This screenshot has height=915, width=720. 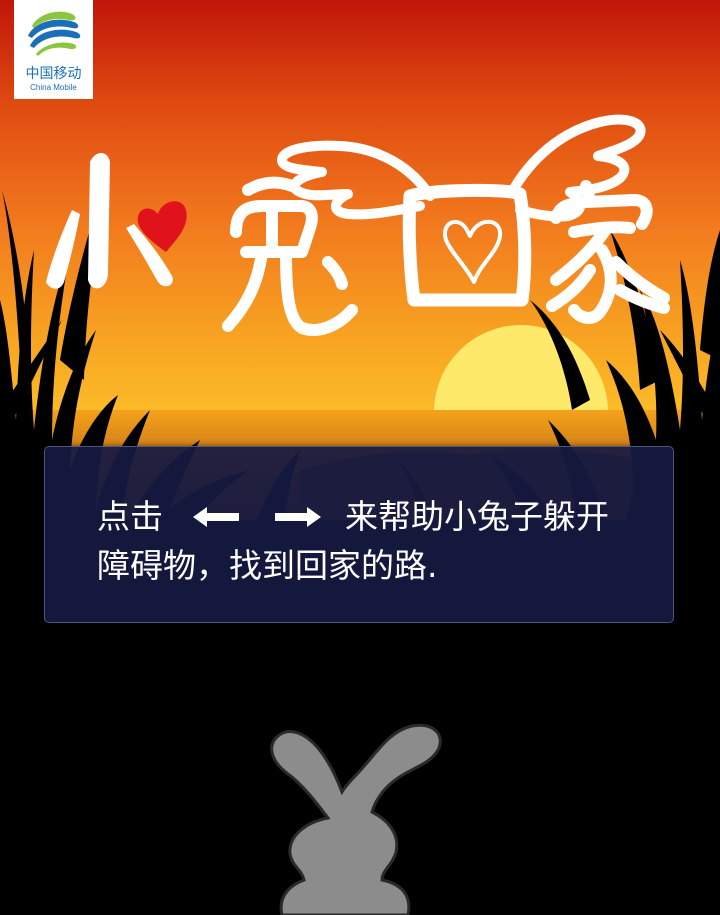 What do you see at coordinates (53, 74) in the screenshot?
I see `brand-name-cn: 中国移动` at bounding box center [53, 74].